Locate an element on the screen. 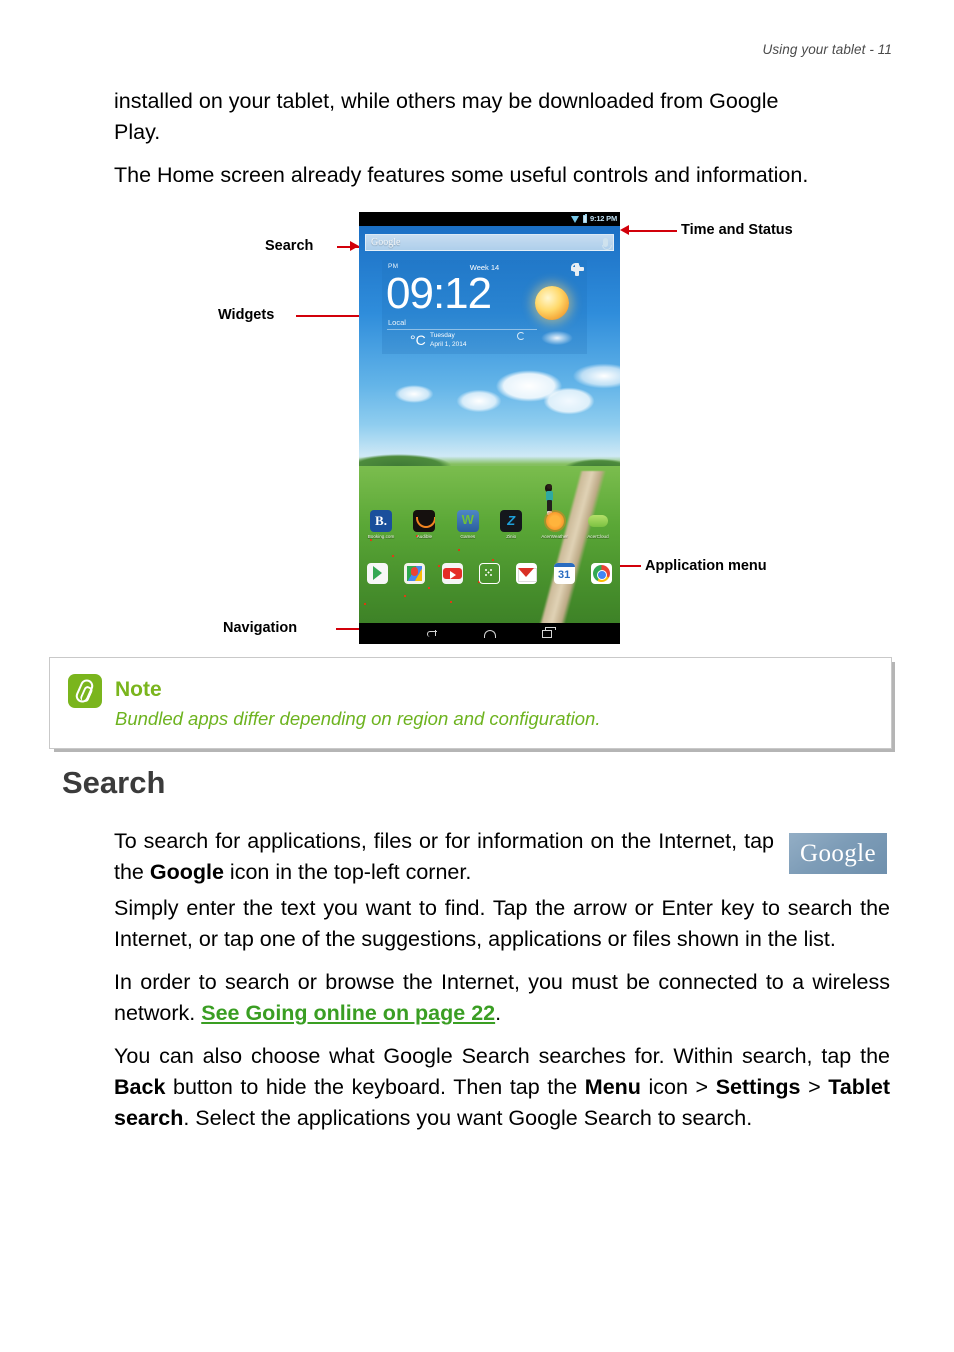  google-logo-text: Google is located at coordinates (838, 853).